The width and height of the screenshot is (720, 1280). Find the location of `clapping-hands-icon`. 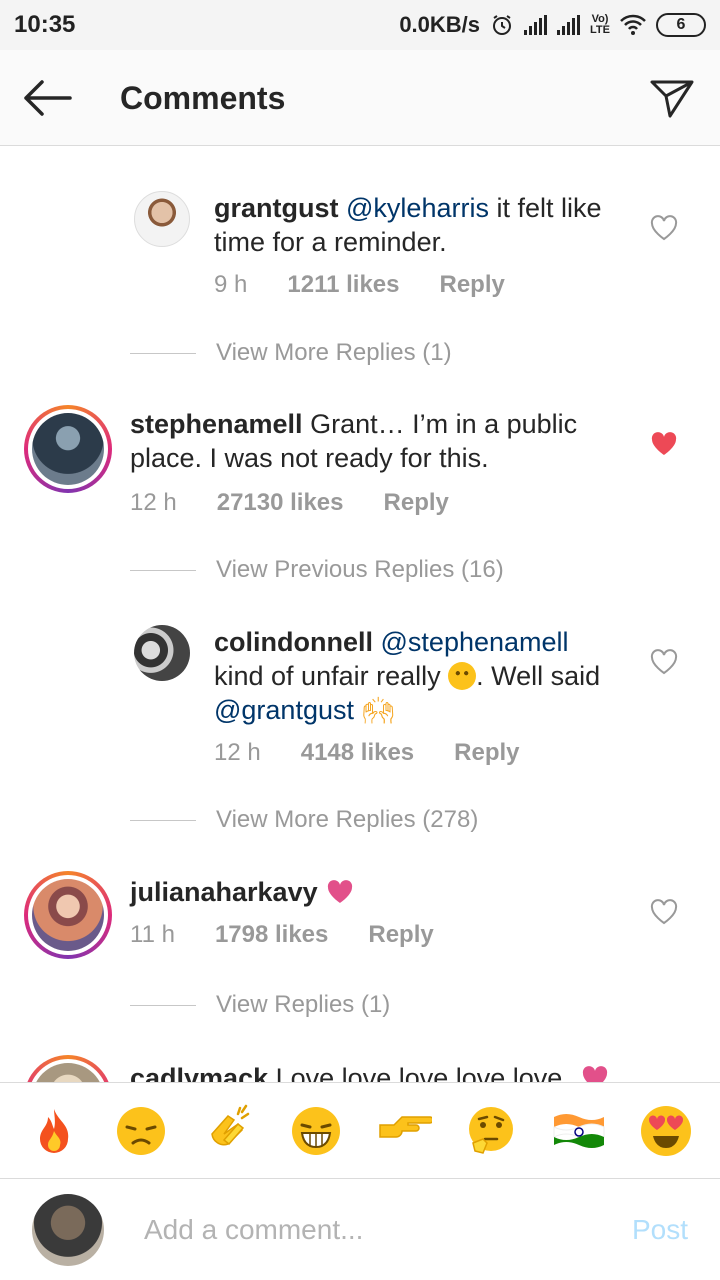

clapping-hands-icon is located at coordinates (229, 1131).